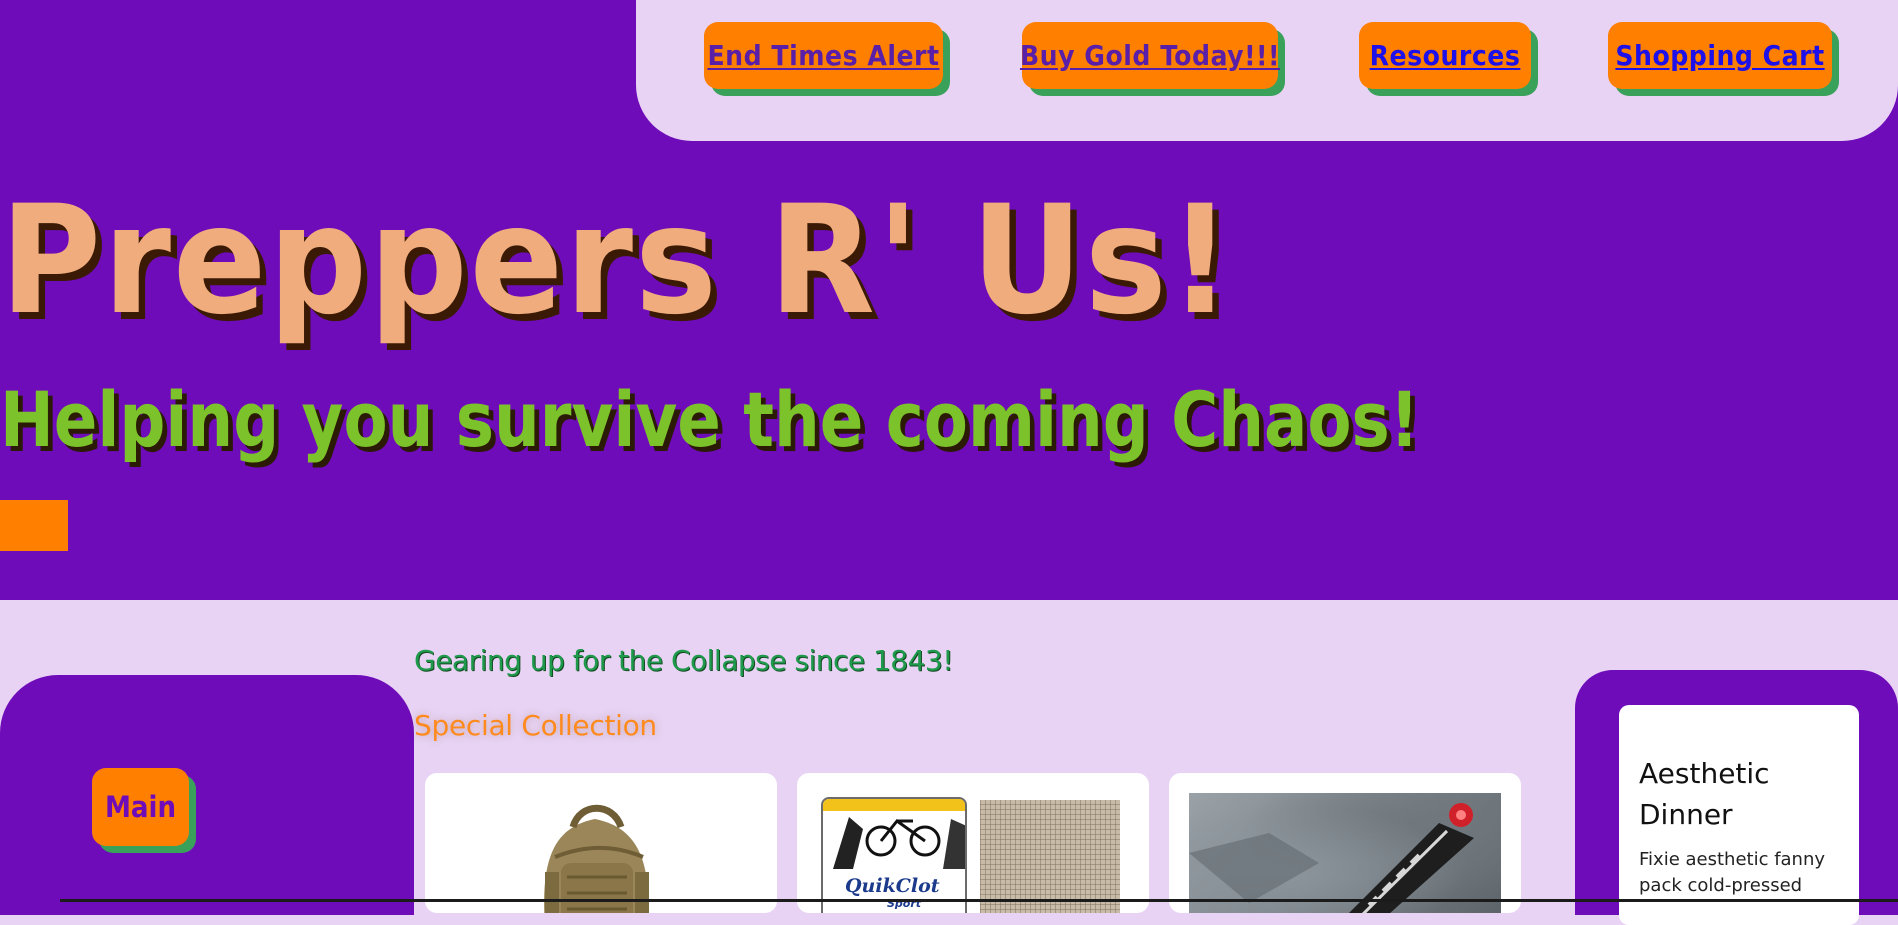 This screenshot has width=1898, height=925. I want to click on backpack-image, so click(596, 858).